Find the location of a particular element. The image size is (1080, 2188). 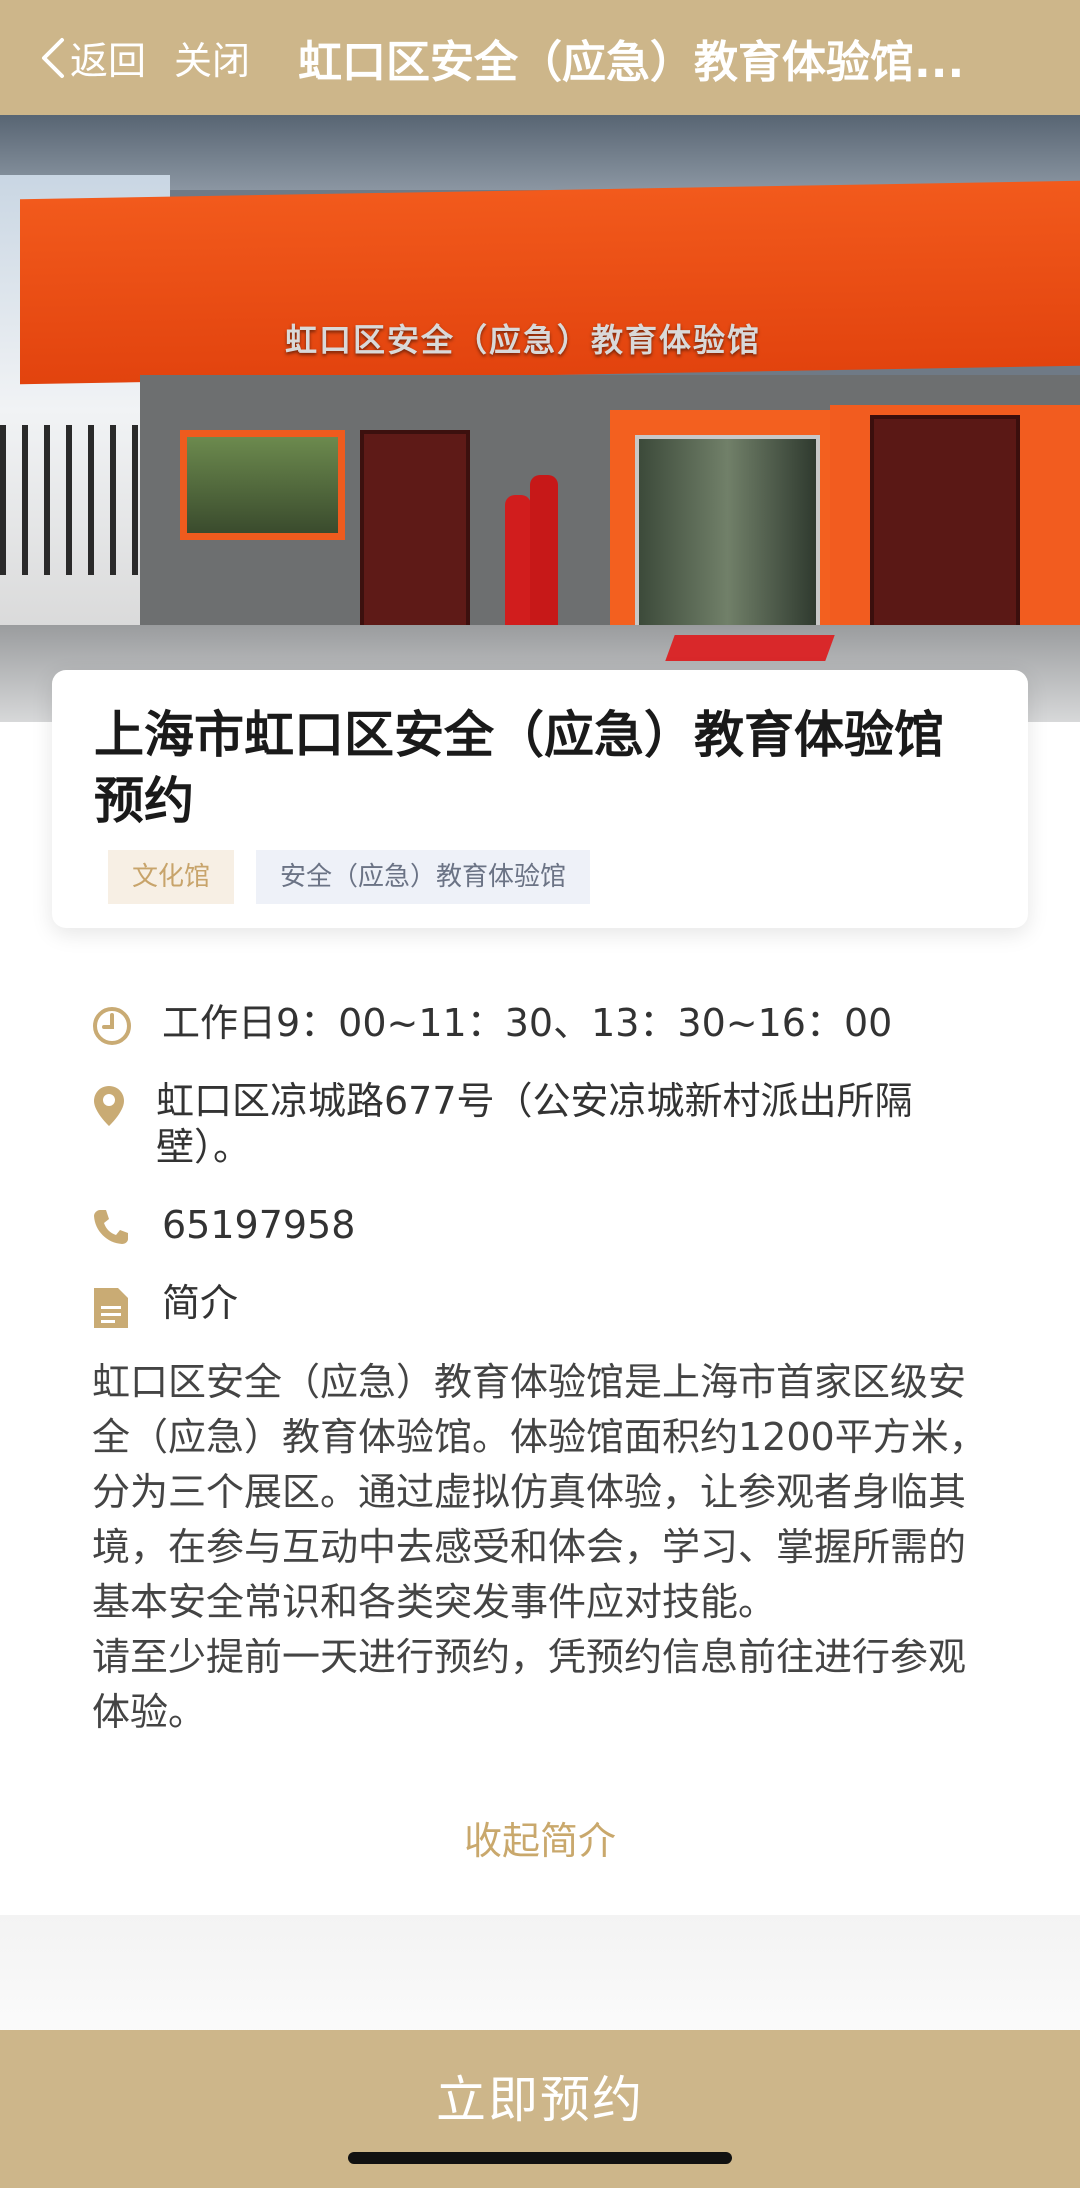

opening-hours-row: 工作日9：00~11：30、13：30~16：00 is located at coordinates (542, 1023).